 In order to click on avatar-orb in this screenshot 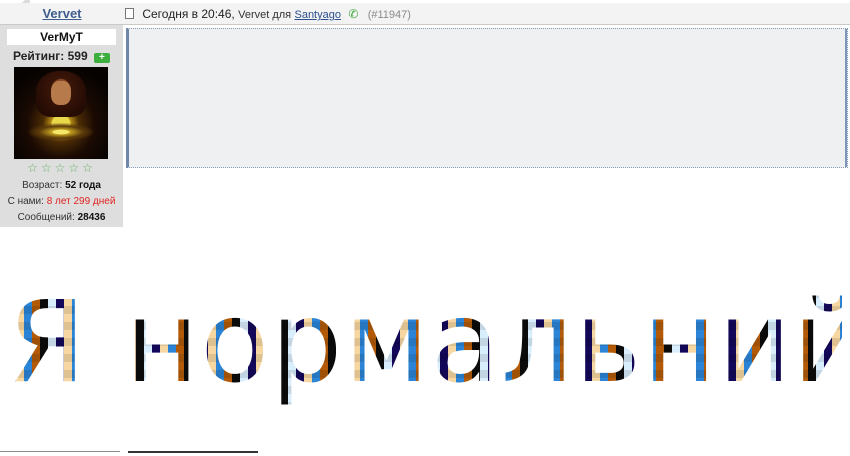, I will do `click(61, 132)`.